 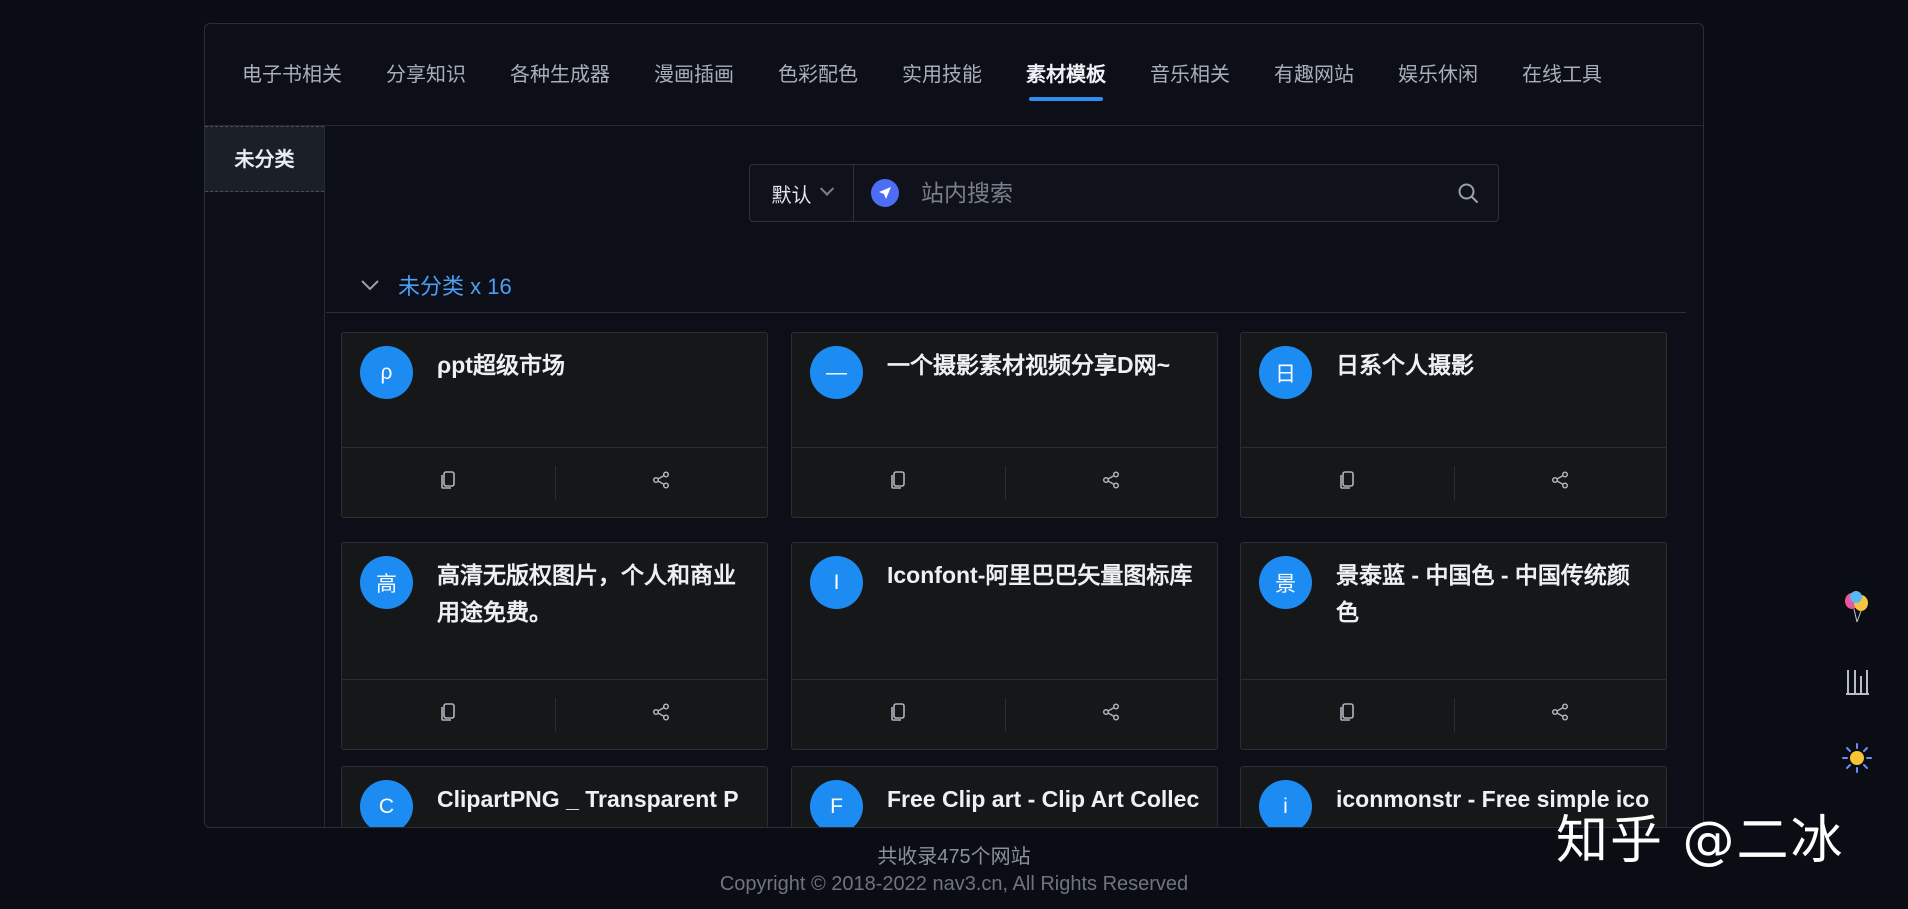 I want to click on site-avatar: F, so click(x=836, y=803).